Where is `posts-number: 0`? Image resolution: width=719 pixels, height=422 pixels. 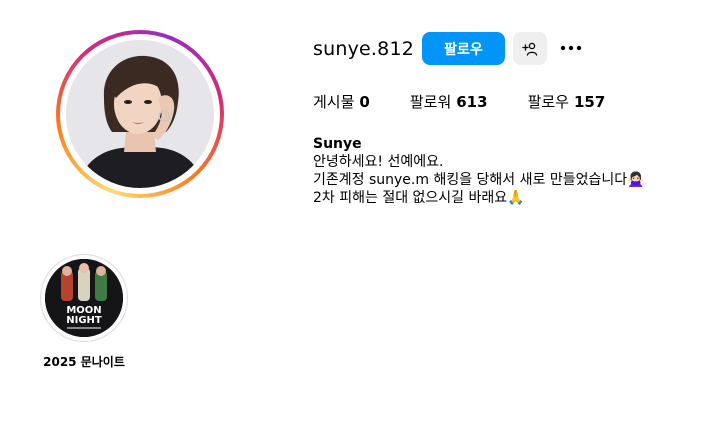 posts-number: 0 is located at coordinates (364, 102).